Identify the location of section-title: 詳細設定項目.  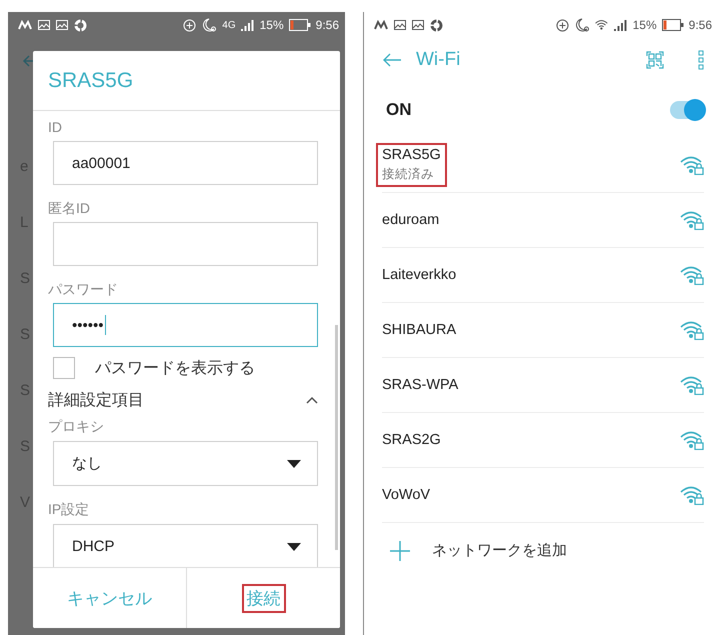
(96, 400).